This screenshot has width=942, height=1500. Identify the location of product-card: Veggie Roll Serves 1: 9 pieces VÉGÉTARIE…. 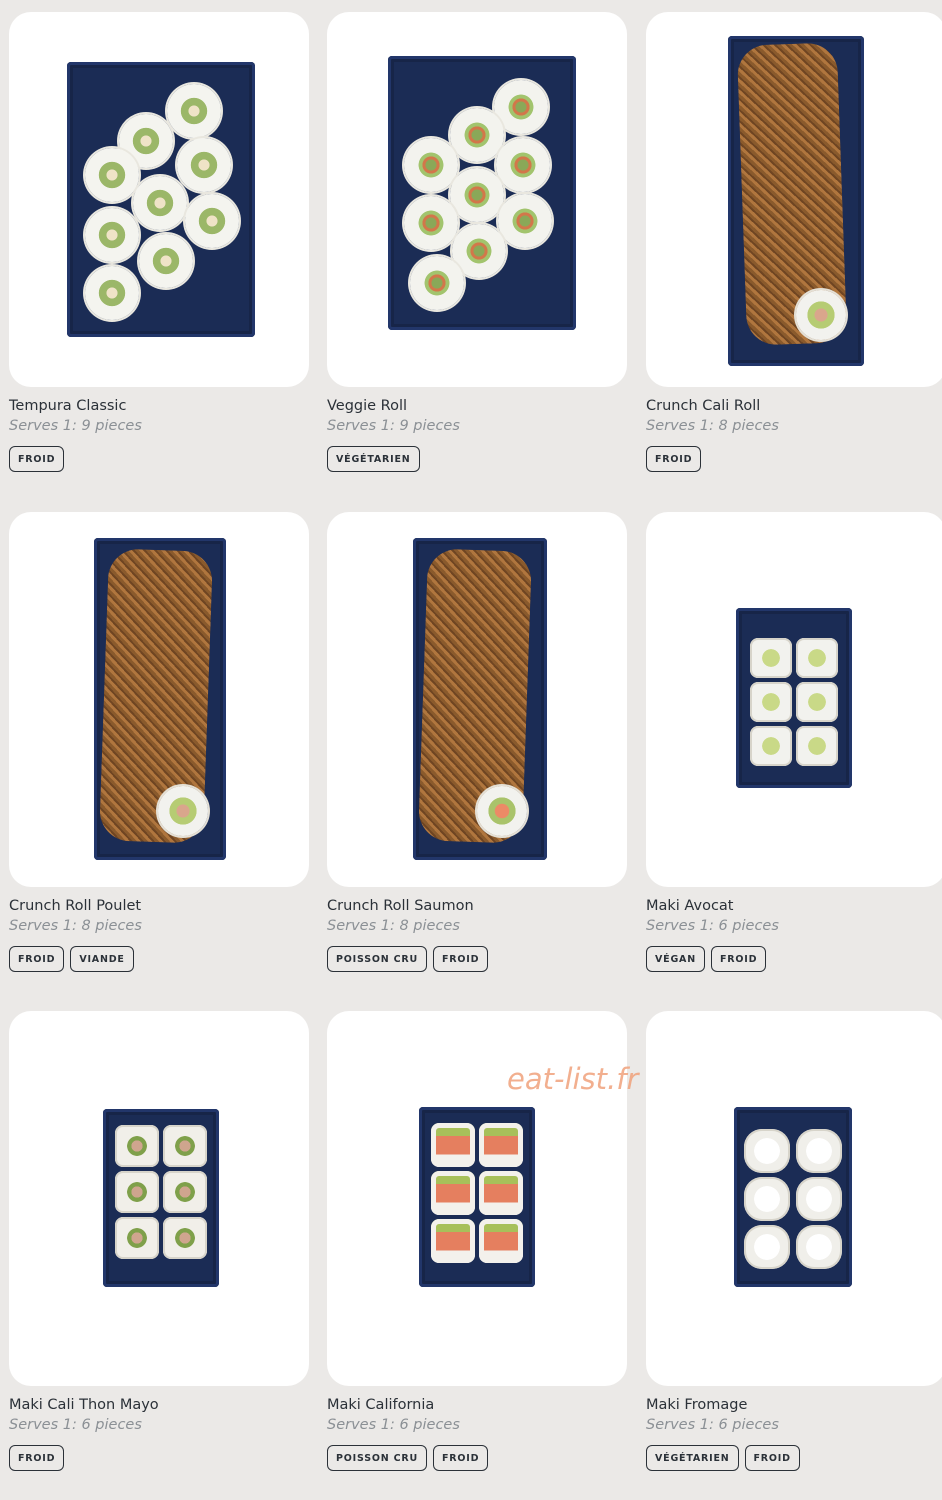
(477, 242).